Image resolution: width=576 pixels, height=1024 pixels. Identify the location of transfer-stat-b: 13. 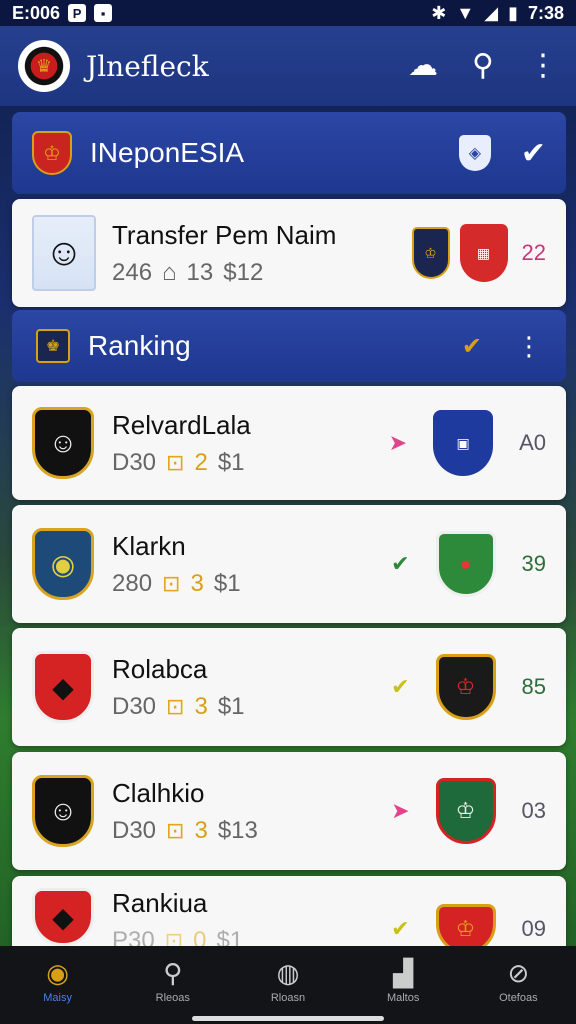
(200, 272).